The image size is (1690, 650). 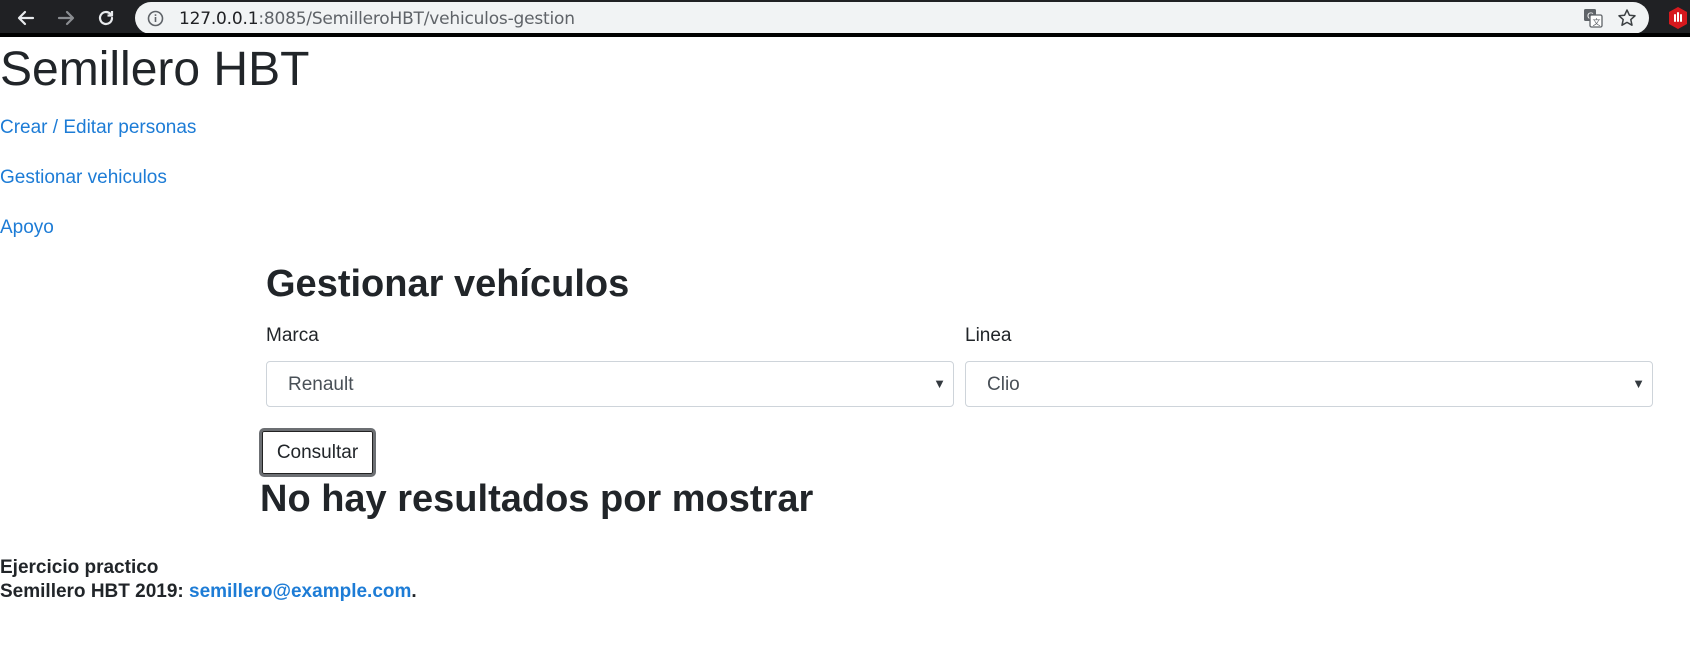 I want to click on reload-icon, so click(x=106, y=18).